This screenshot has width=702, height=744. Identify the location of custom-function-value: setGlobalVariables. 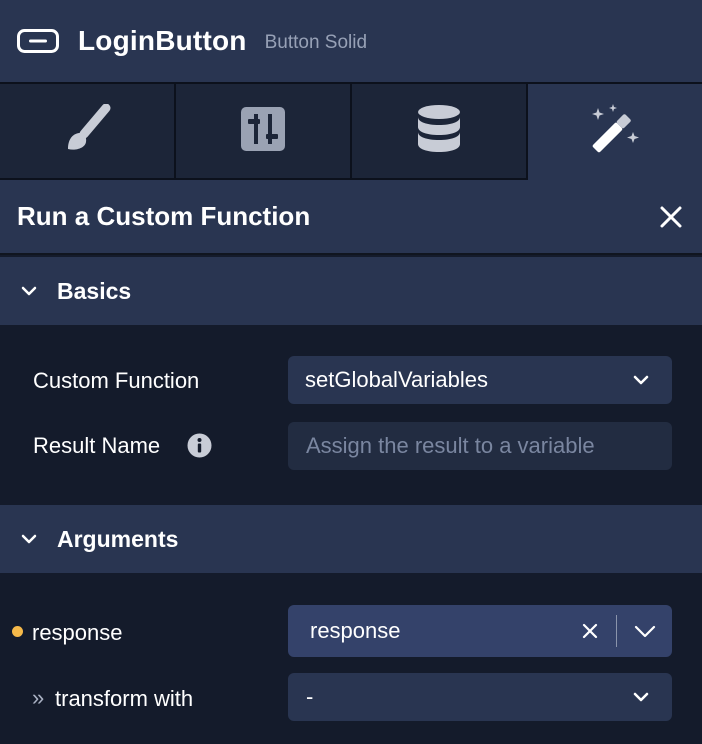
(397, 379).